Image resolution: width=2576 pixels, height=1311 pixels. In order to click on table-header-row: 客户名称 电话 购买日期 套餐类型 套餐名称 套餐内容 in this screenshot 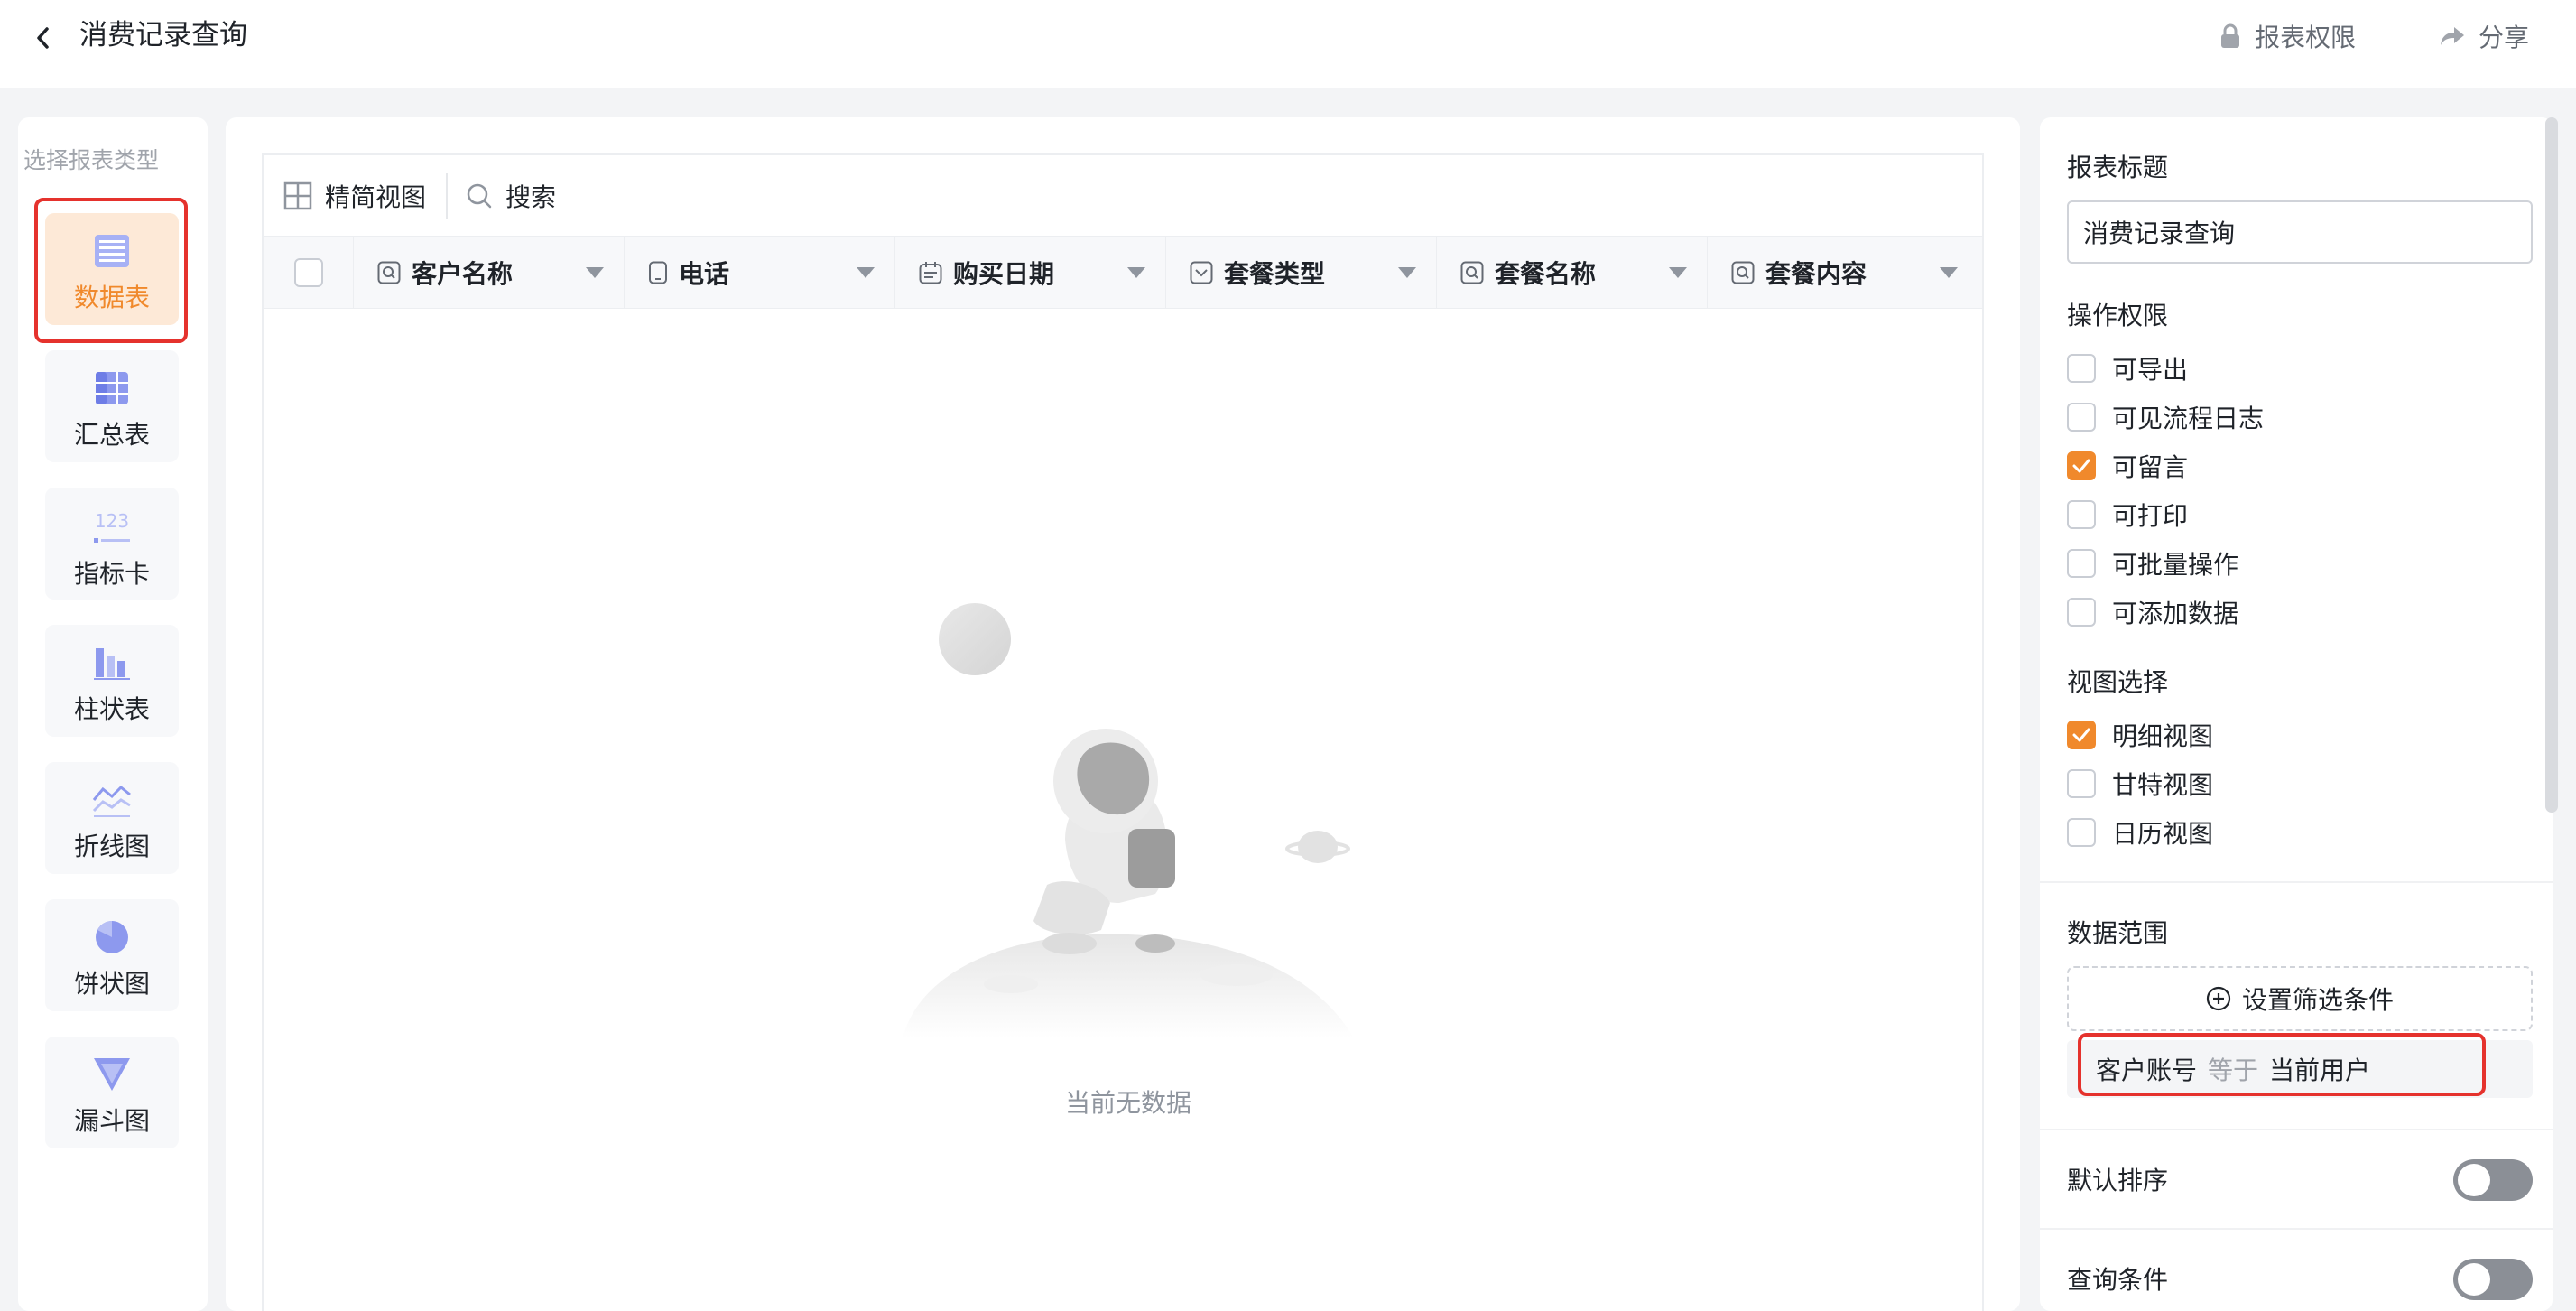, I will do `click(1123, 273)`.